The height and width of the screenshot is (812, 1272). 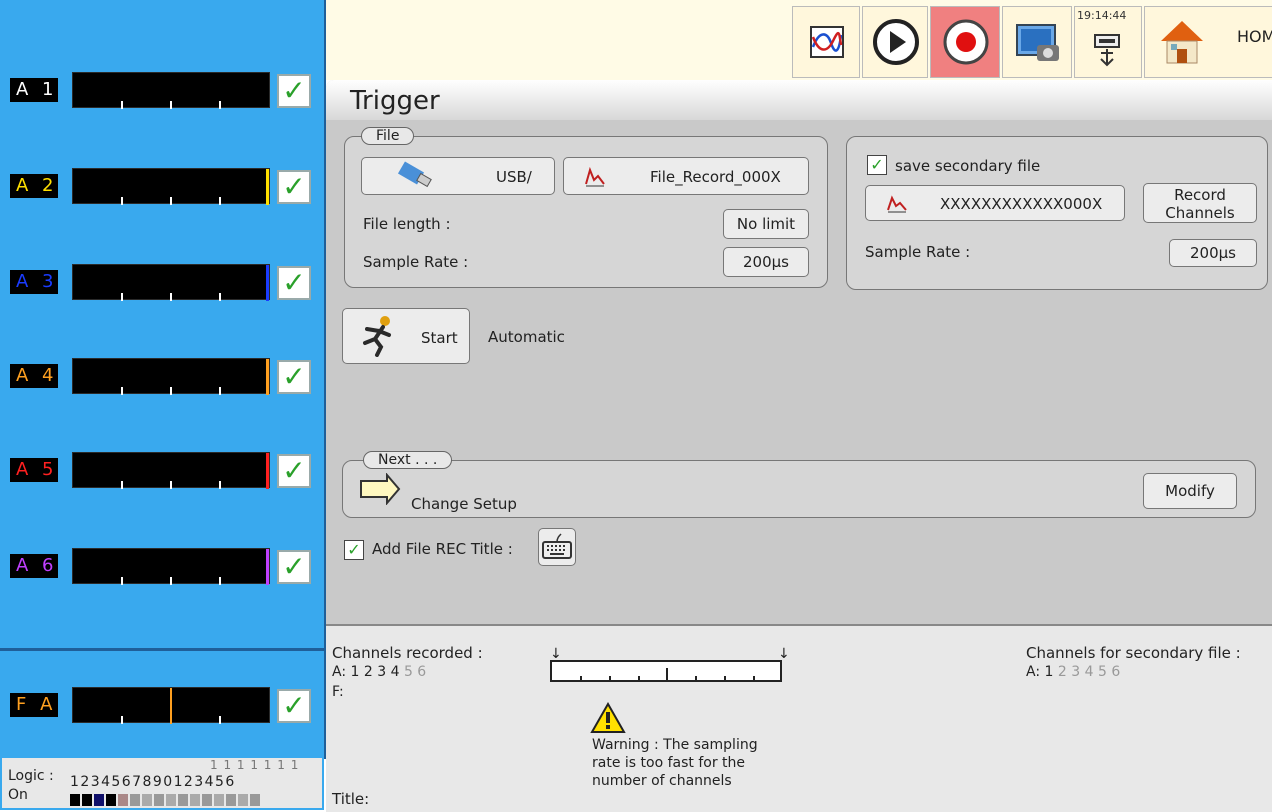 I want to click on screenshot-icon, so click(x=1037, y=42).